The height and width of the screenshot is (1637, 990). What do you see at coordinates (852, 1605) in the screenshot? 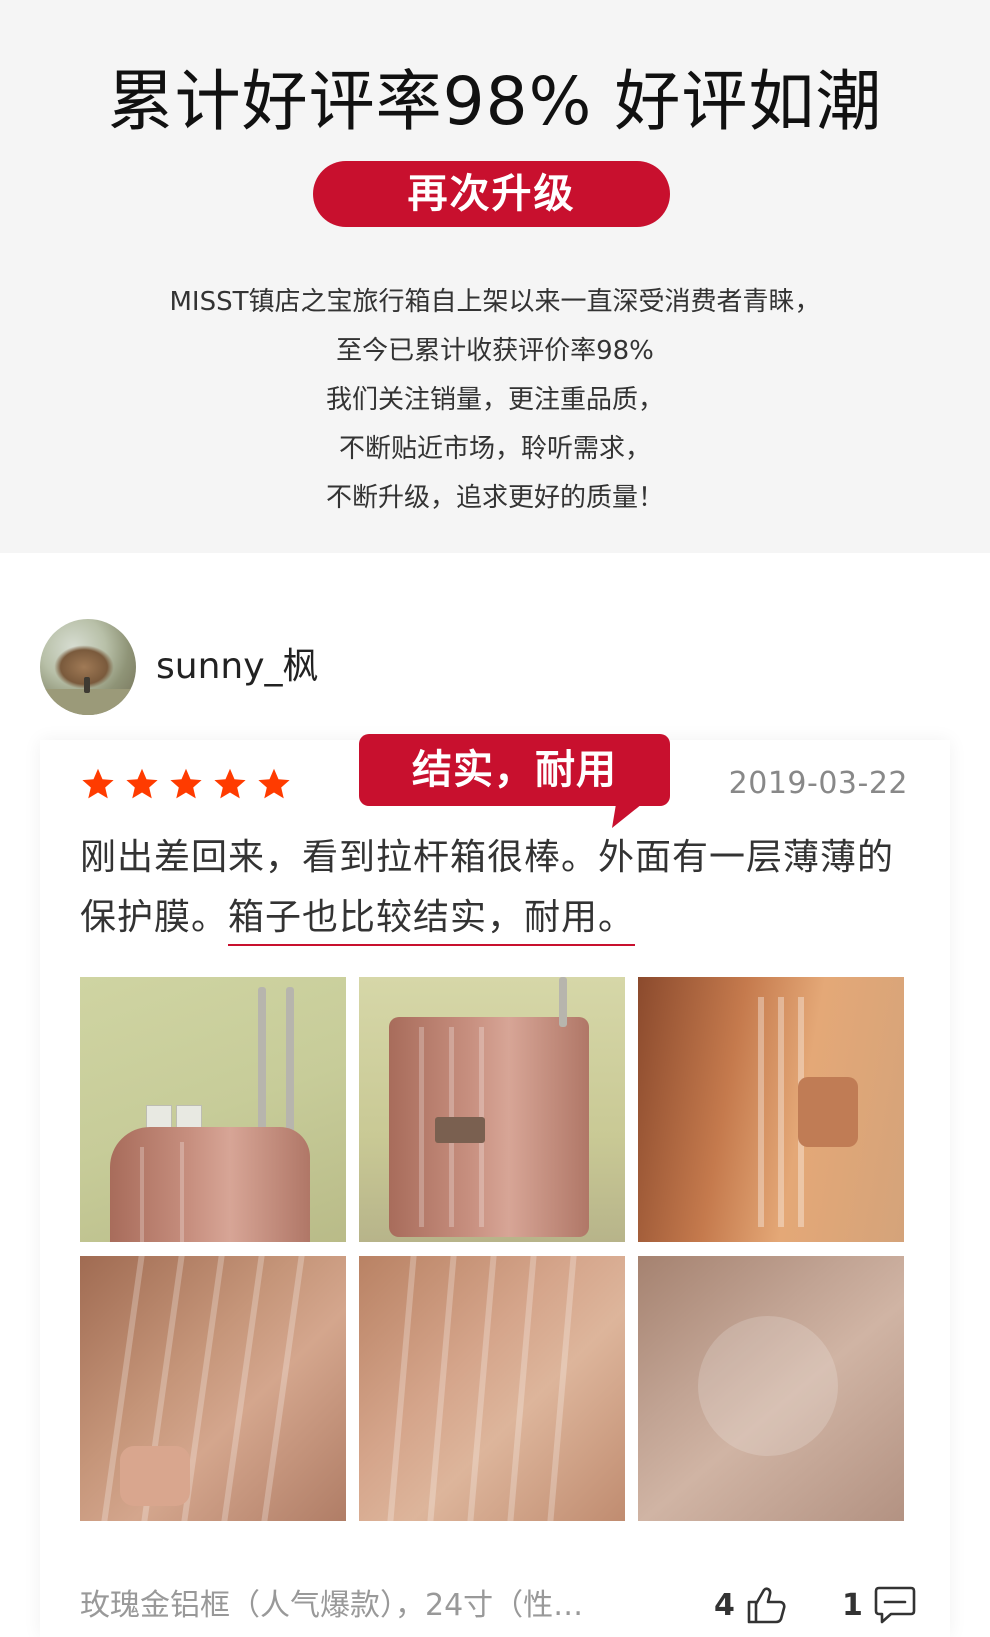
I see `comment-count: 1` at bounding box center [852, 1605].